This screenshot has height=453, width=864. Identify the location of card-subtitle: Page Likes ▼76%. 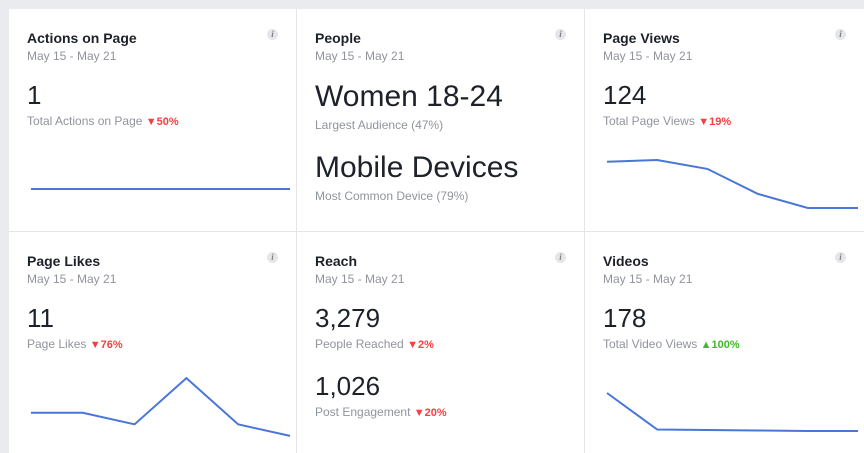
(161, 344).